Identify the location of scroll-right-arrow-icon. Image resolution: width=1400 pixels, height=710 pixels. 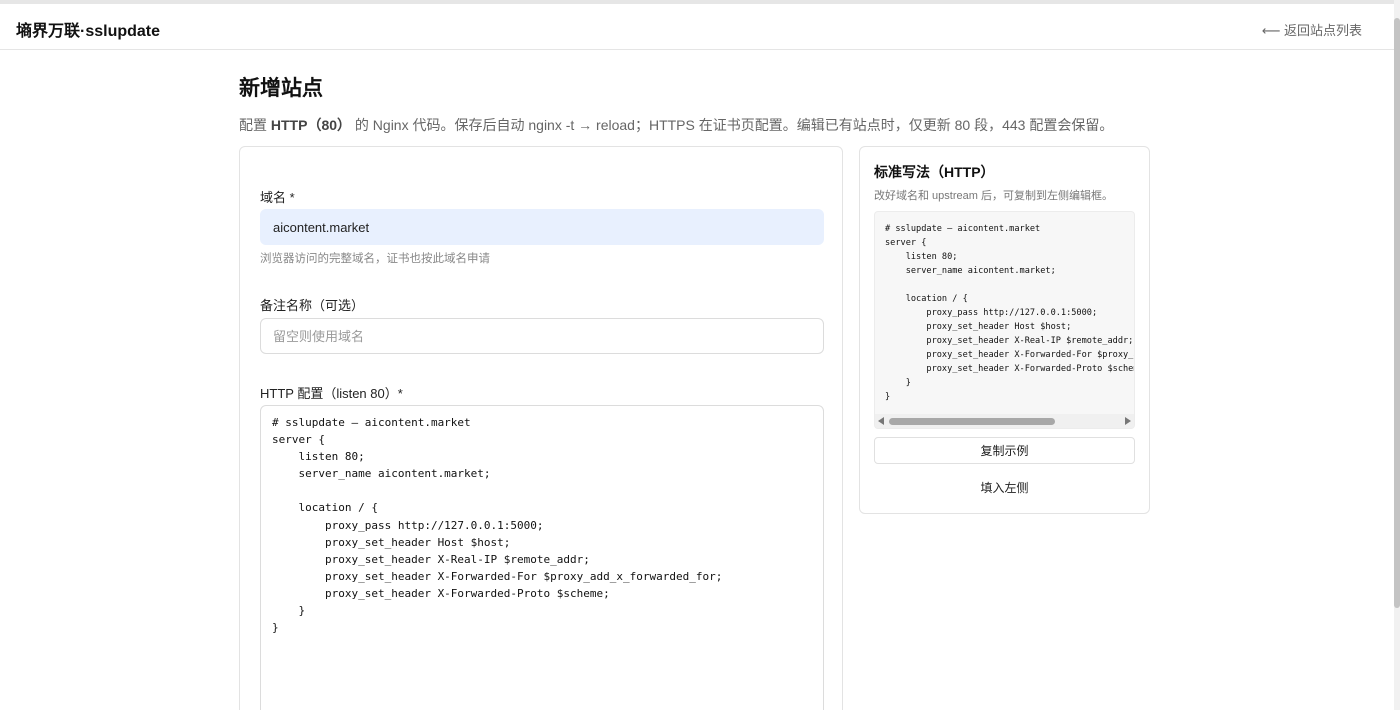
(1128, 421).